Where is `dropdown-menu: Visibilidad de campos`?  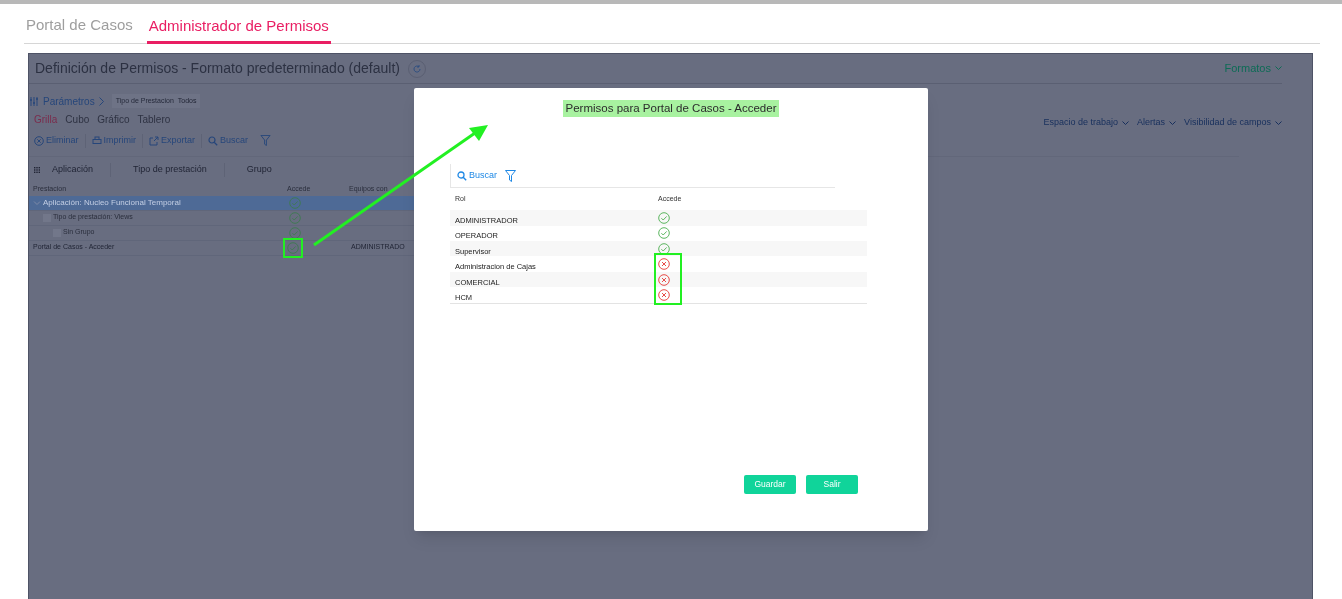 dropdown-menu: Visibilidad de campos is located at coordinates (1233, 123).